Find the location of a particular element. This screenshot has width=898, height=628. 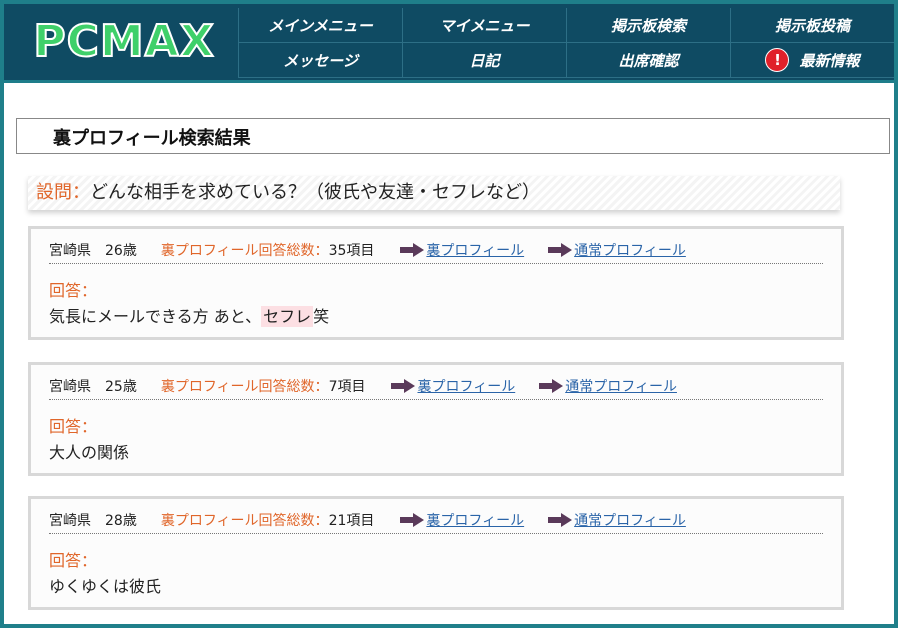

logo: PCMAX is located at coordinates (124, 41).